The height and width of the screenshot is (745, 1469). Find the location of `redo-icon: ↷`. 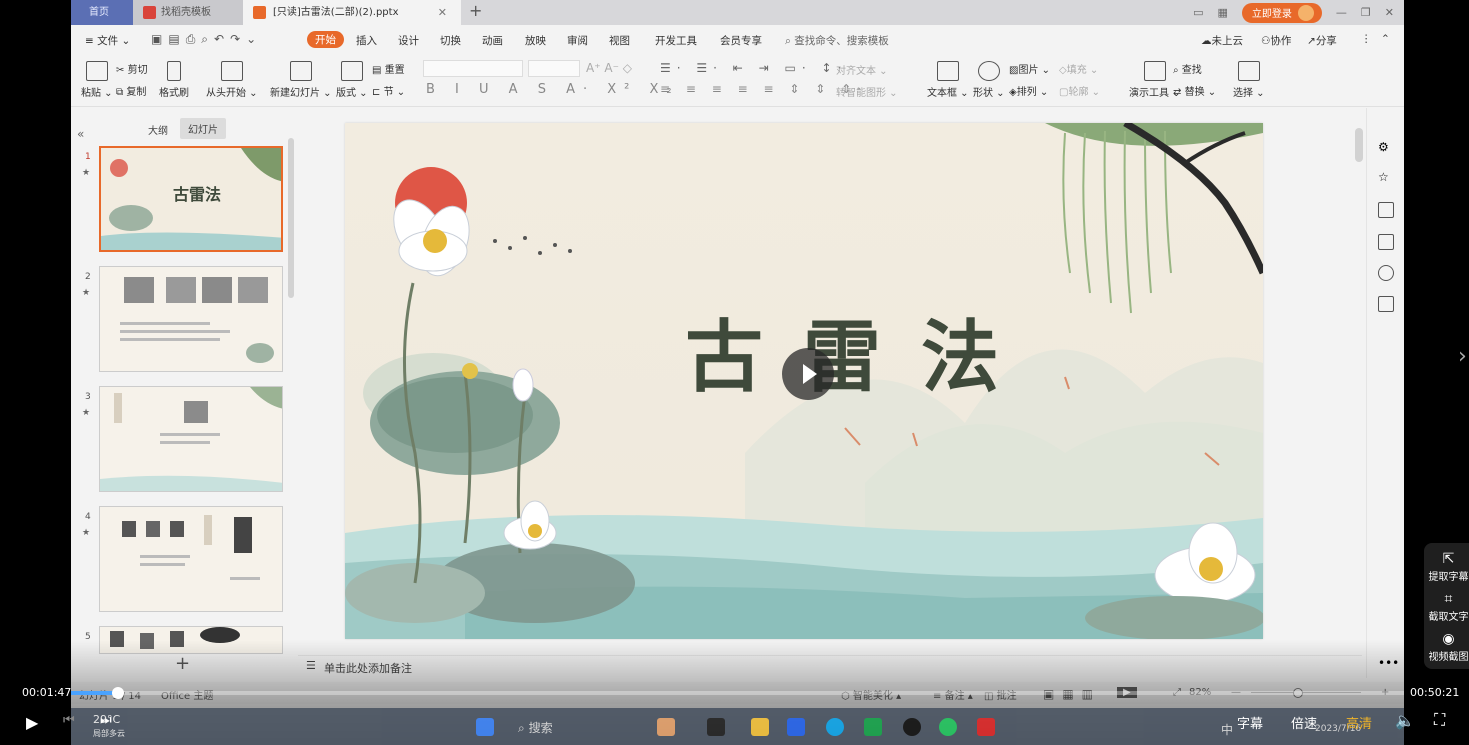

redo-icon: ↷ is located at coordinates (235, 39).